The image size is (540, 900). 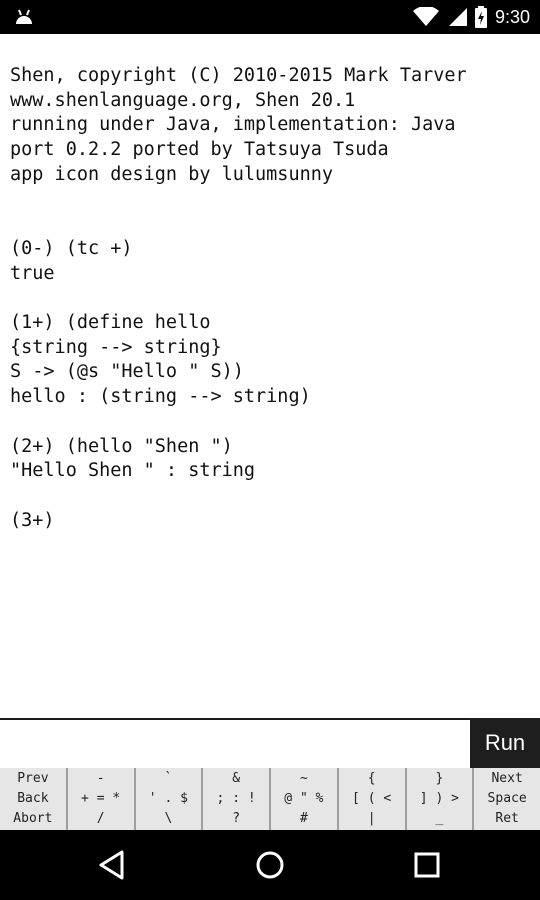 What do you see at coordinates (71, 248) in the screenshot?
I see `console-line: (0-) (tc +)` at bounding box center [71, 248].